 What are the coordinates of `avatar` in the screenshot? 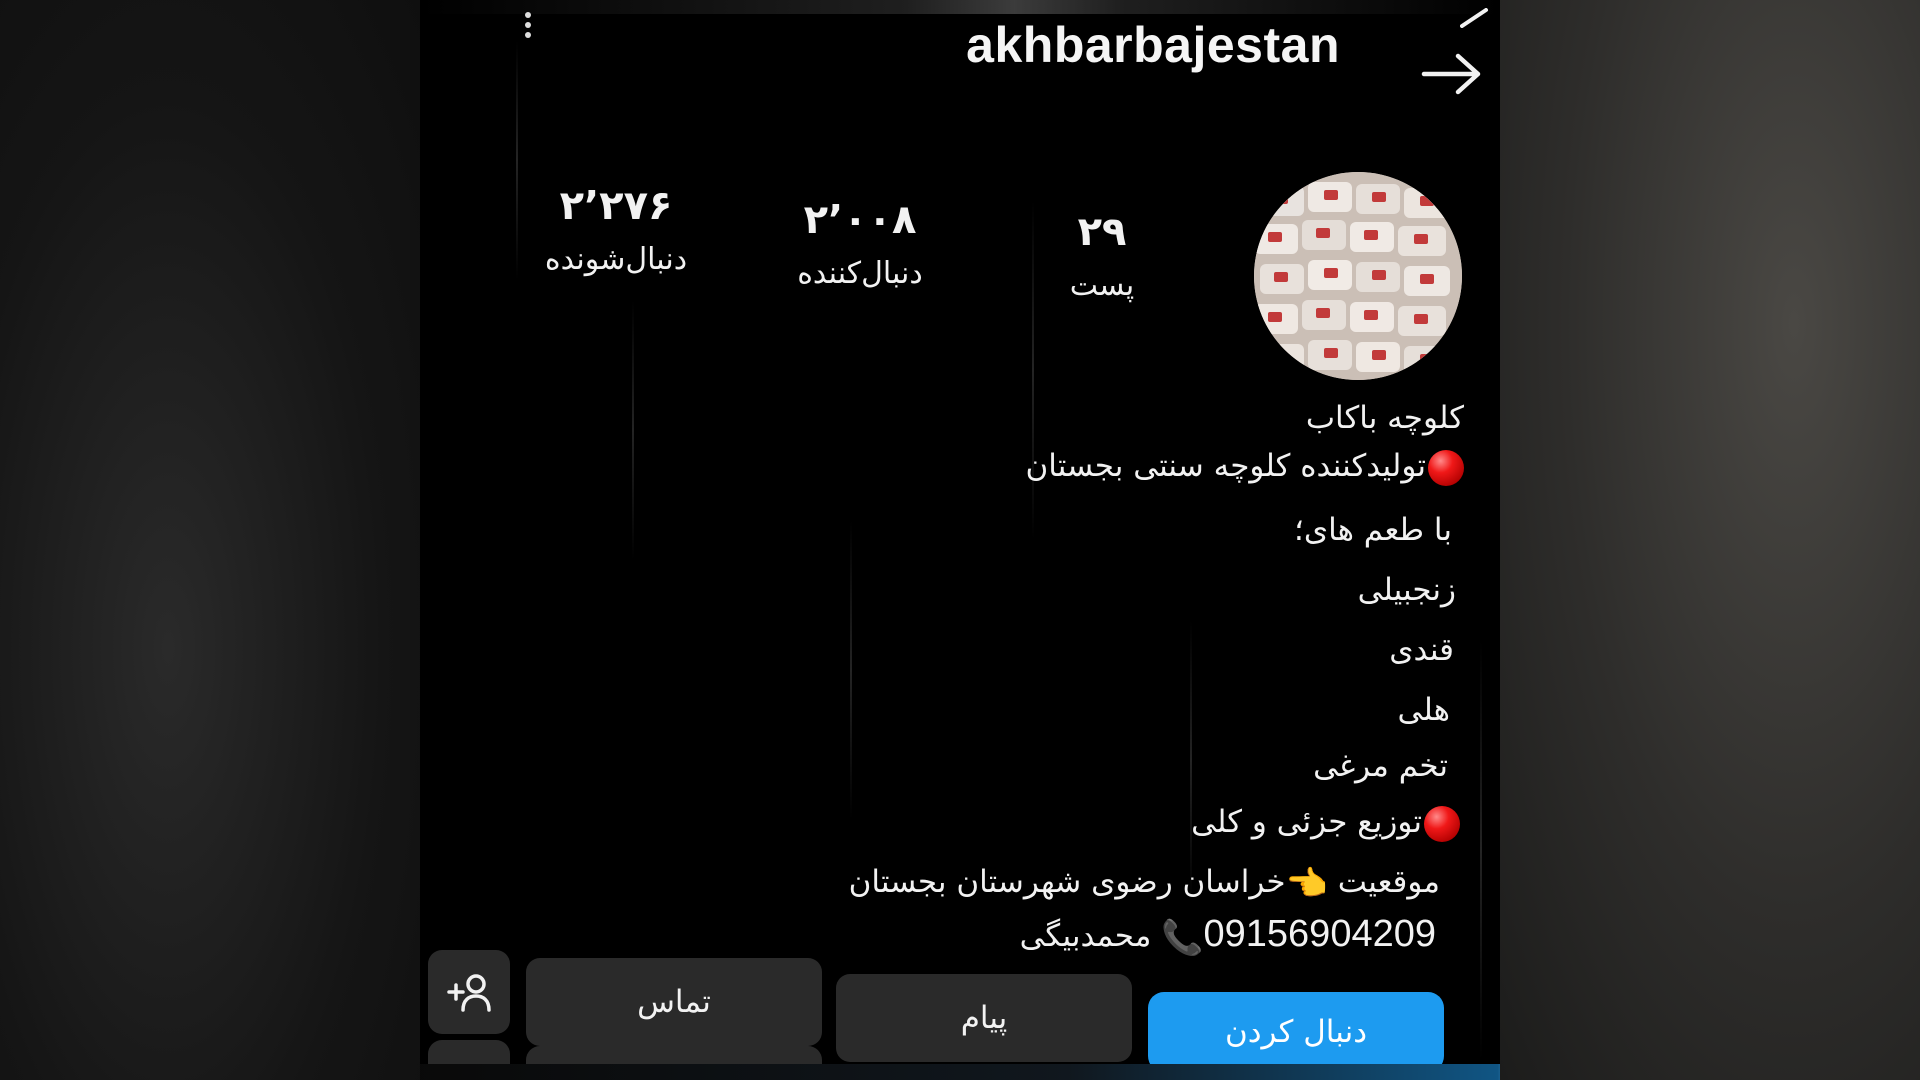 It's located at (1358, 276).